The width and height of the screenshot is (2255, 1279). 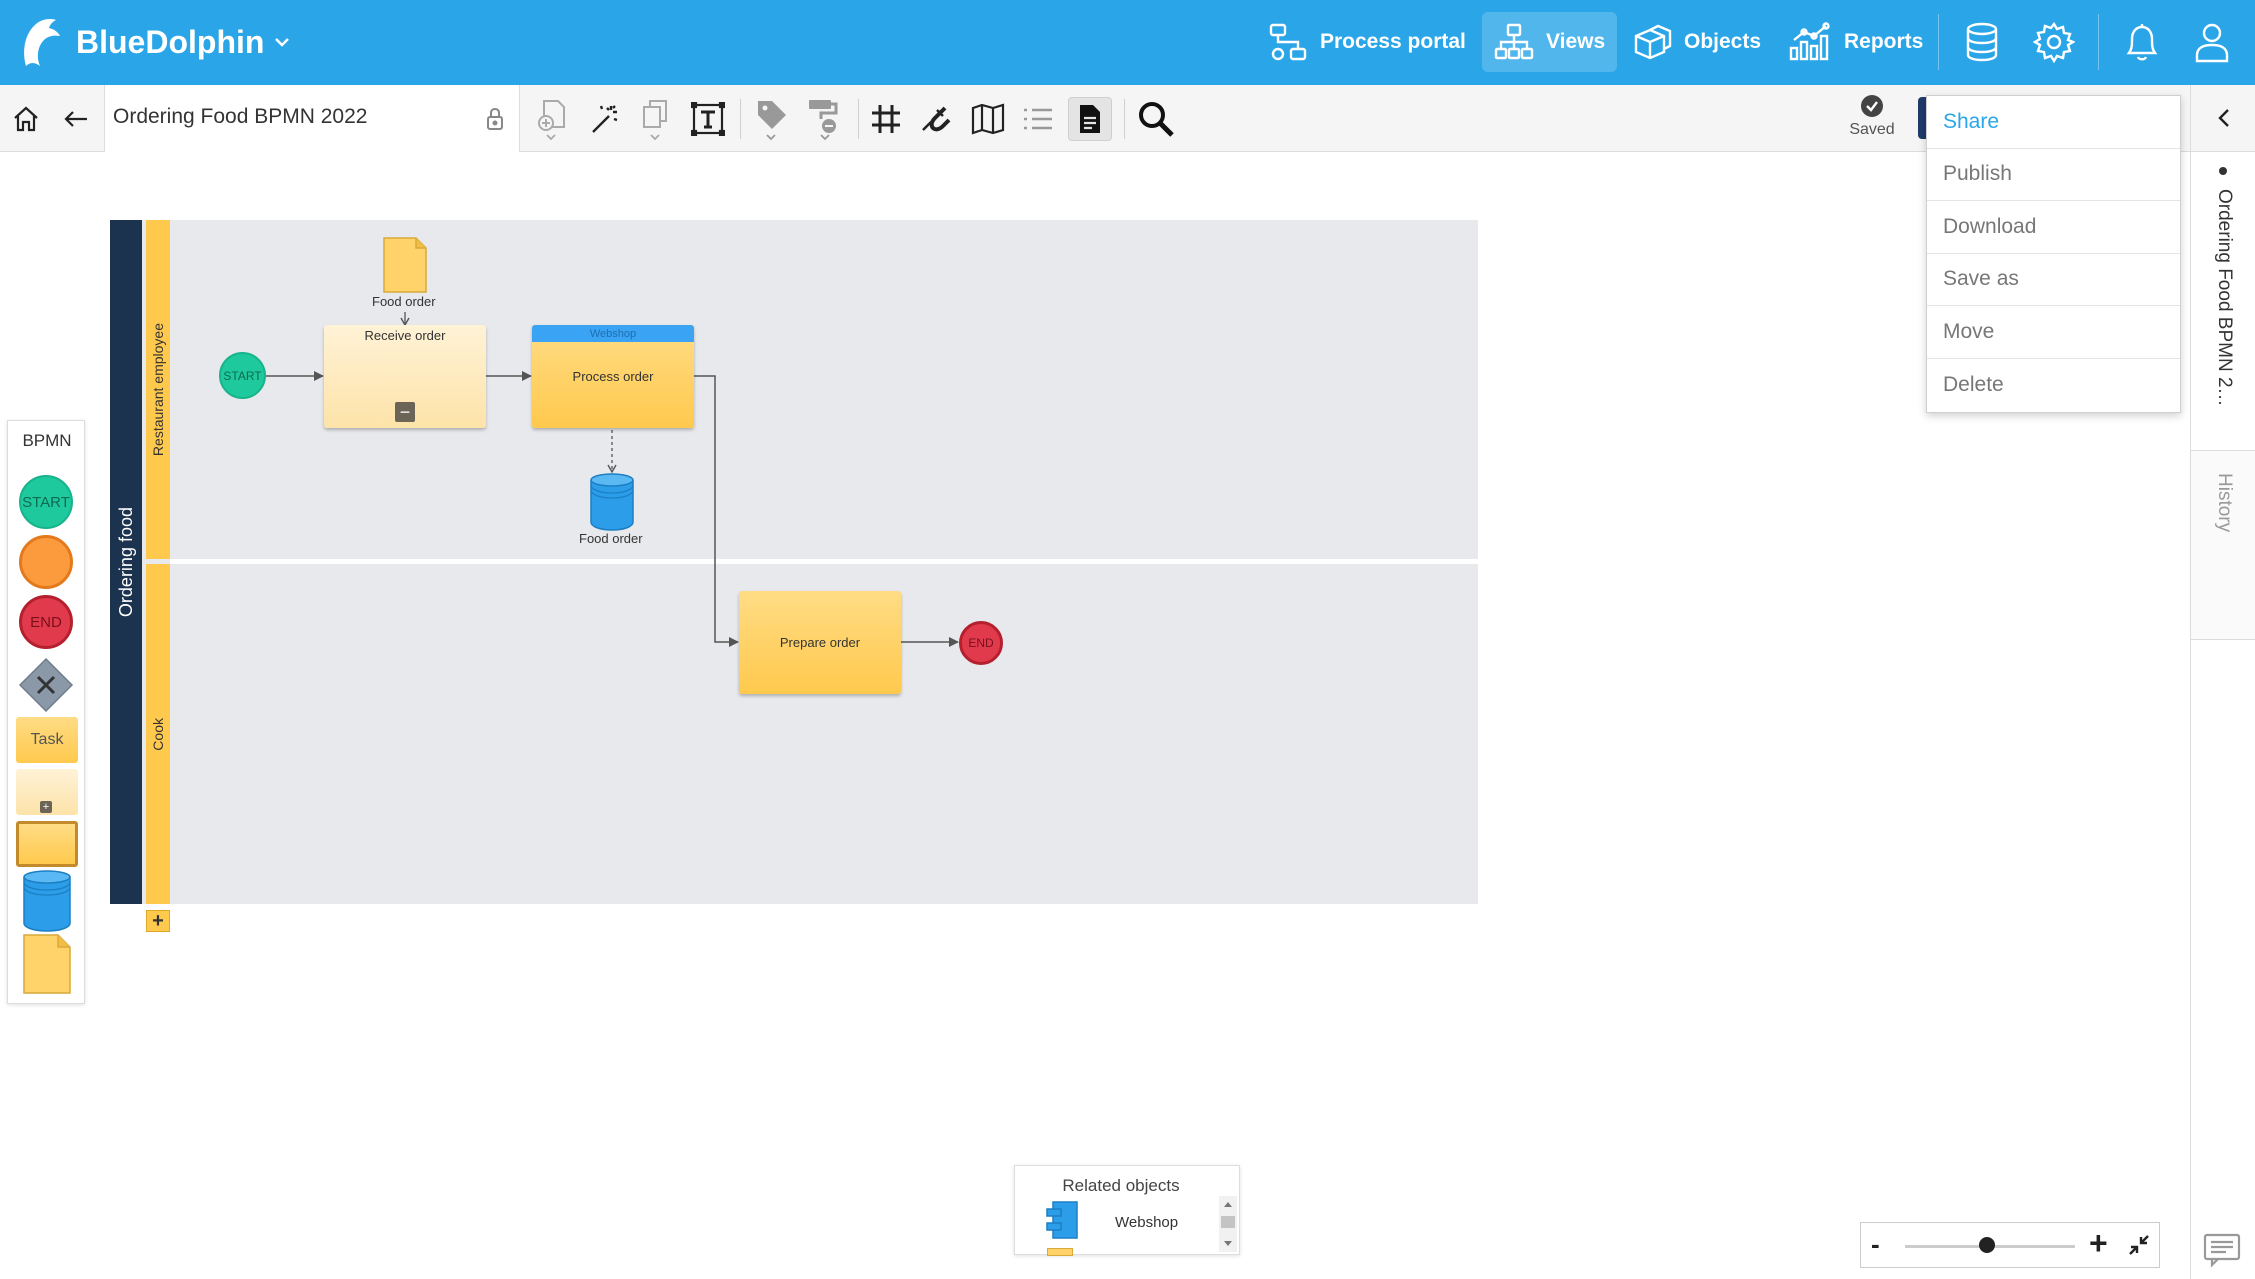 I want to click on scroll-thumb, so click(x=1228, y=1222).